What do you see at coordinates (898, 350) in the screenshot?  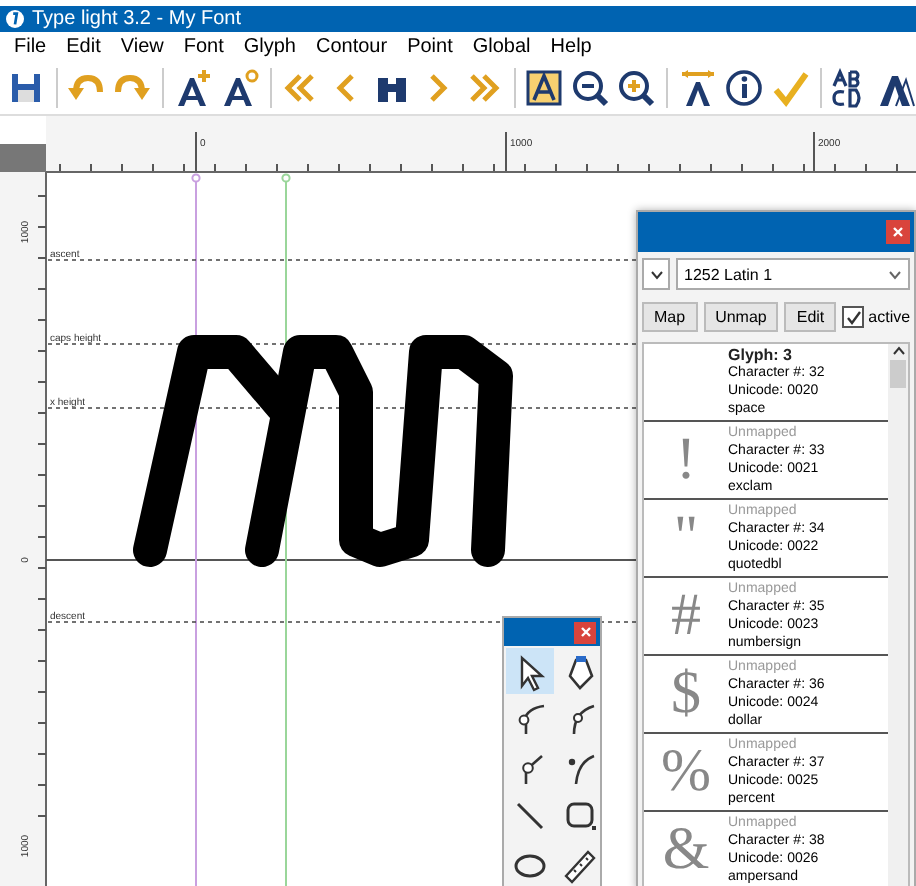 I see `scroll-up-icon` at bounding box center [898, 350].